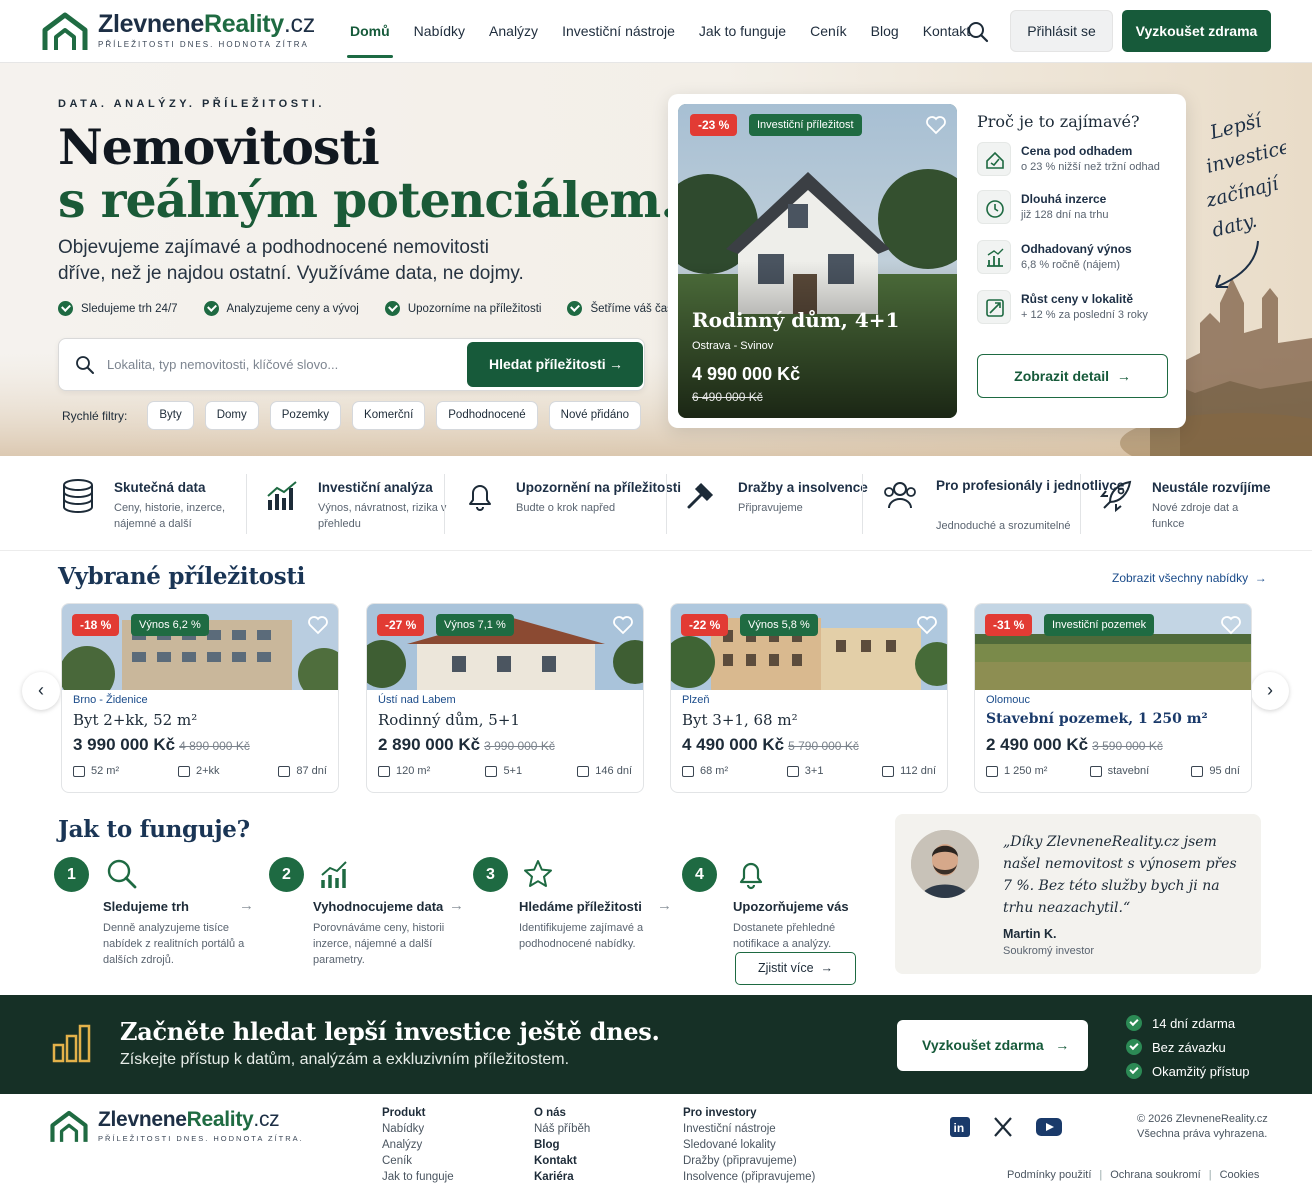 This screenshot has width=1312, height=1199. I want to click on listing-meta: 52 m² 2+kk 87 dní, so click(200, 771).